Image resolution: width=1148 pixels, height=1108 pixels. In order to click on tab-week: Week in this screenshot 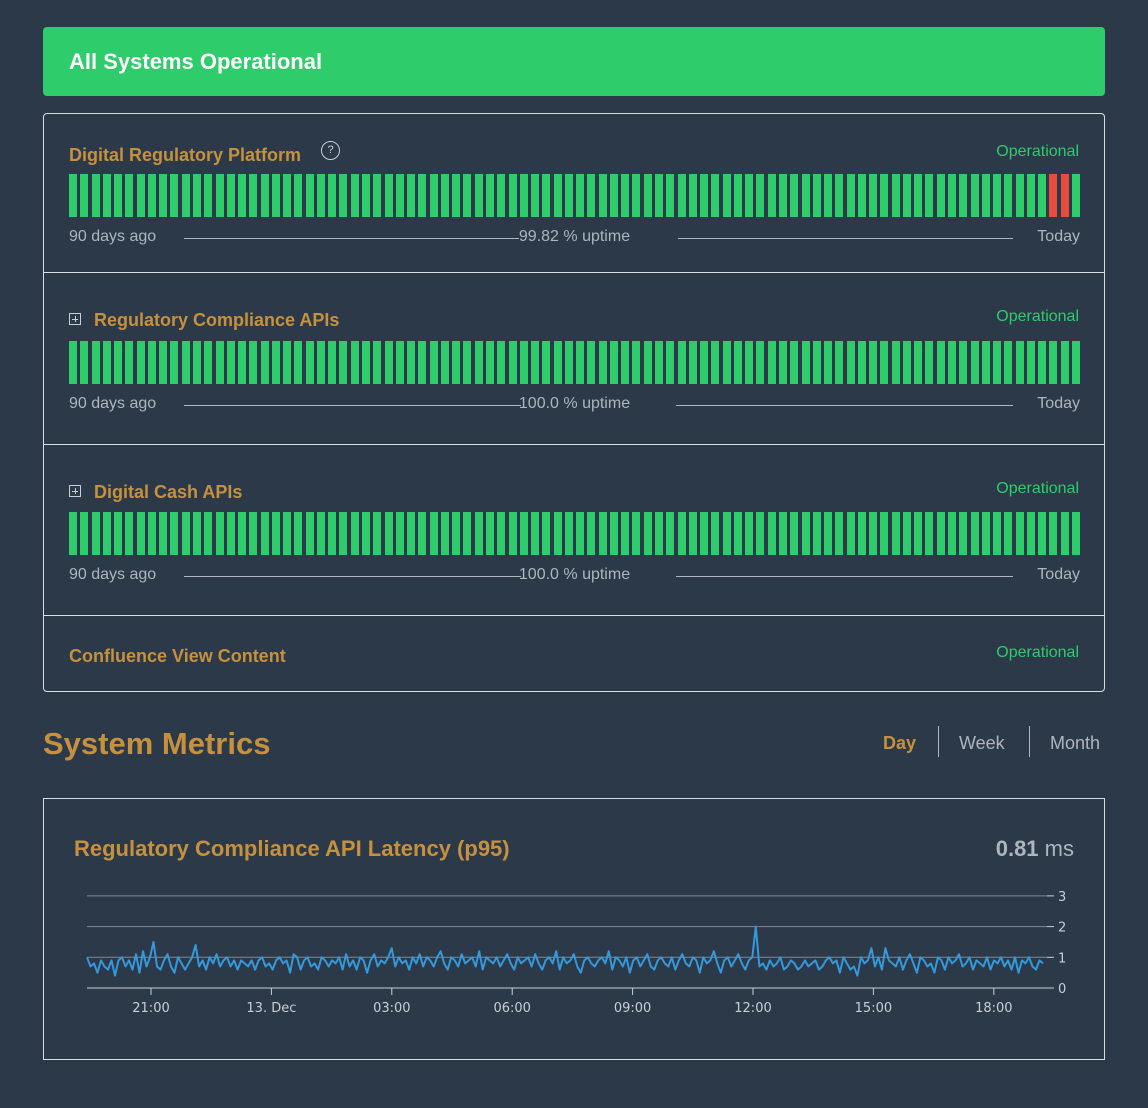, I will do `click(982, 743)`.